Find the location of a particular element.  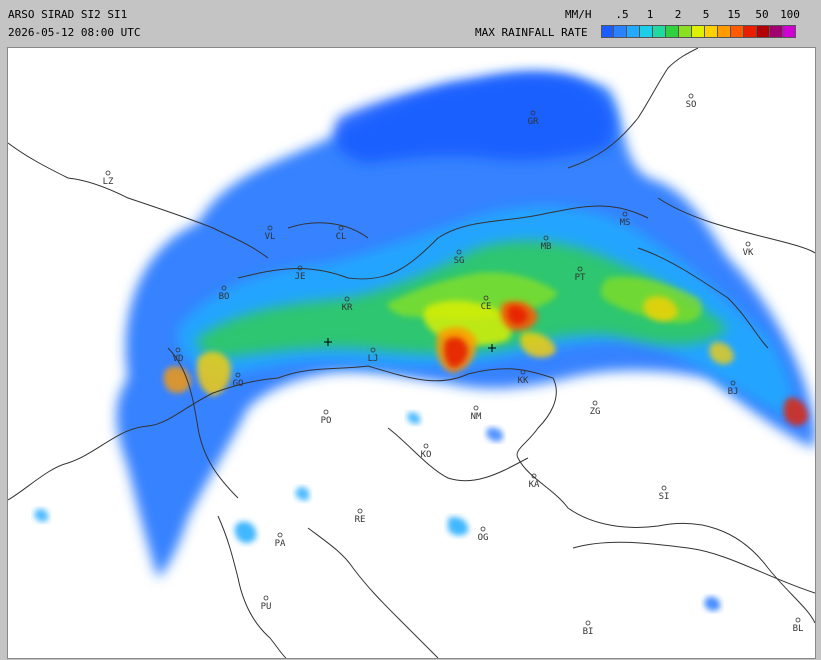

city-label: BI is located at coordinates (588, 632).